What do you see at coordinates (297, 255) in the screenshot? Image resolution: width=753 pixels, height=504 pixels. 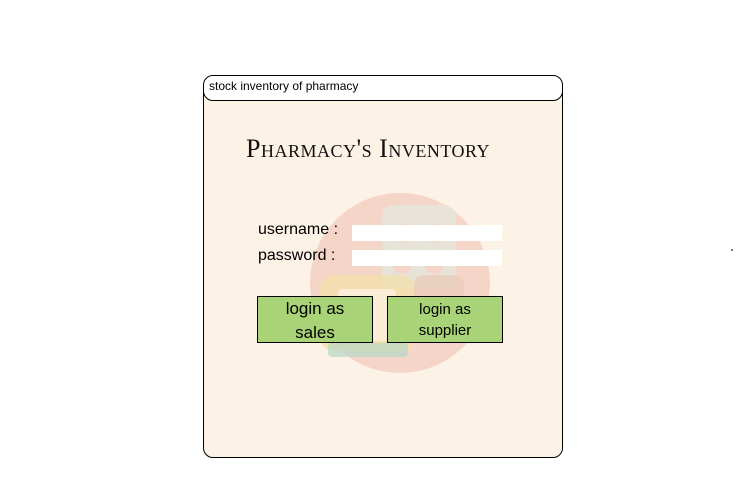 I see `password-label: password :` at bounding box center [297, 255].